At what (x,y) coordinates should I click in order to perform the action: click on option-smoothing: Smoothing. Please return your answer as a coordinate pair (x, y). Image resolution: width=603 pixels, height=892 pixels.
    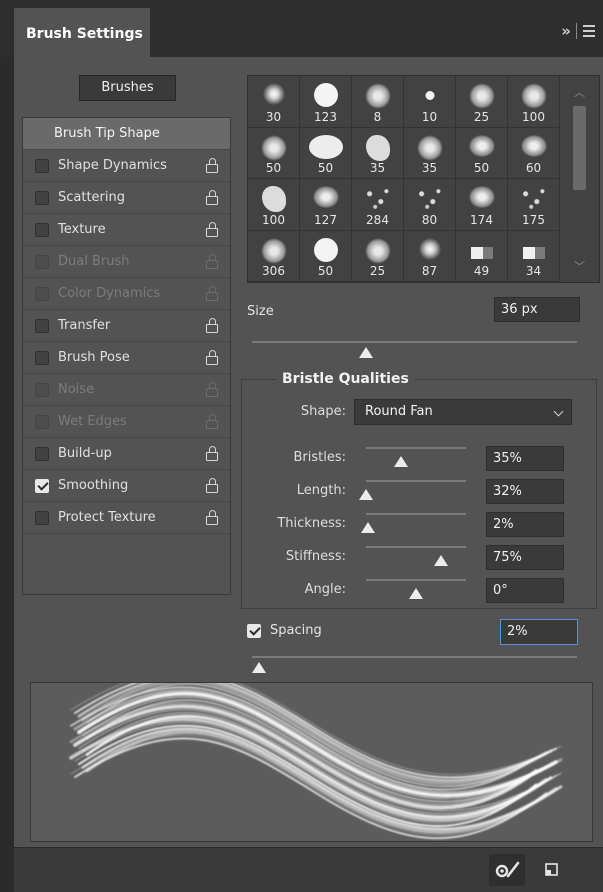
    Looking at the image, I should click on (126, 486).